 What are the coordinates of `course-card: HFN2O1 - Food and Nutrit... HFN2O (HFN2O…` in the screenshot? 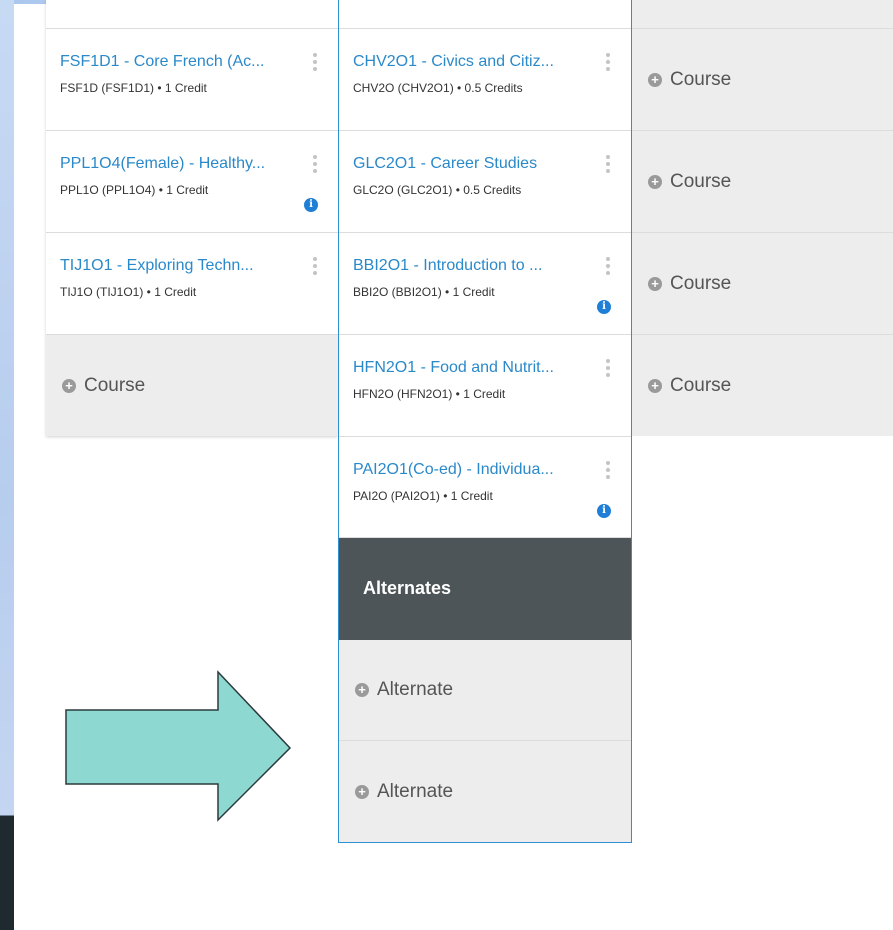 It's located at (485, 386).